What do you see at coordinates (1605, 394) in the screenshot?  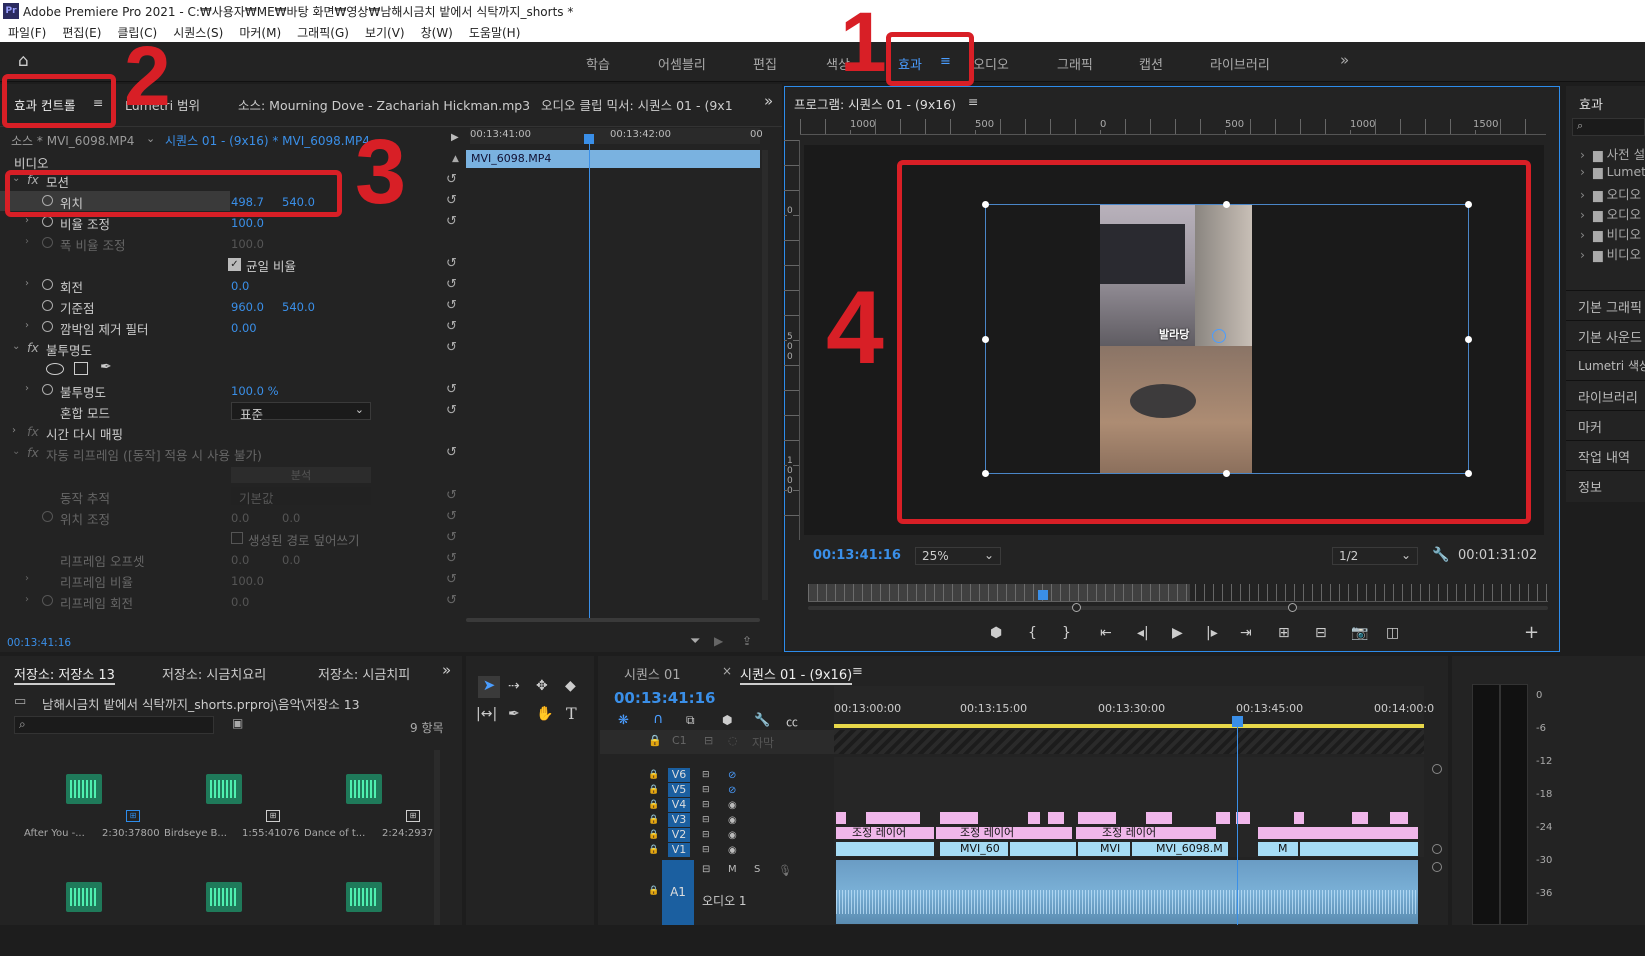 I see `panel-libraries: 라이브러리` at bounding box center [1605, 394].